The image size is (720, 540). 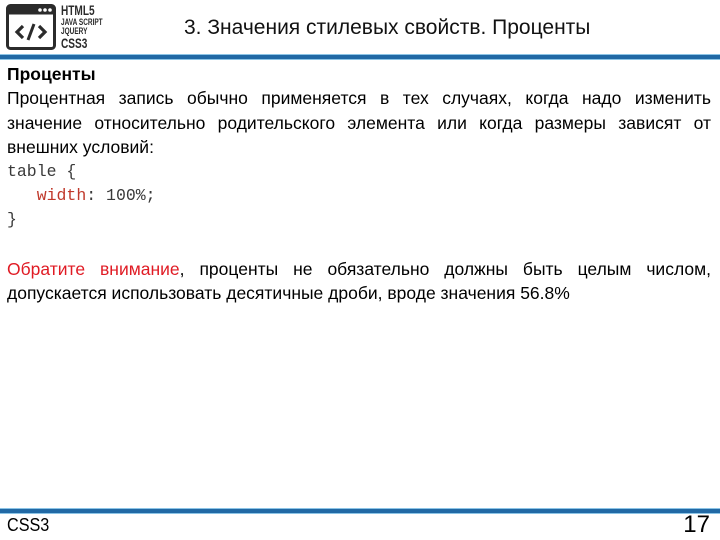 I want to click on logo-text: HTML5 JAVA SCRIPT JQUERY CSS3, so click(x=82, y=26).